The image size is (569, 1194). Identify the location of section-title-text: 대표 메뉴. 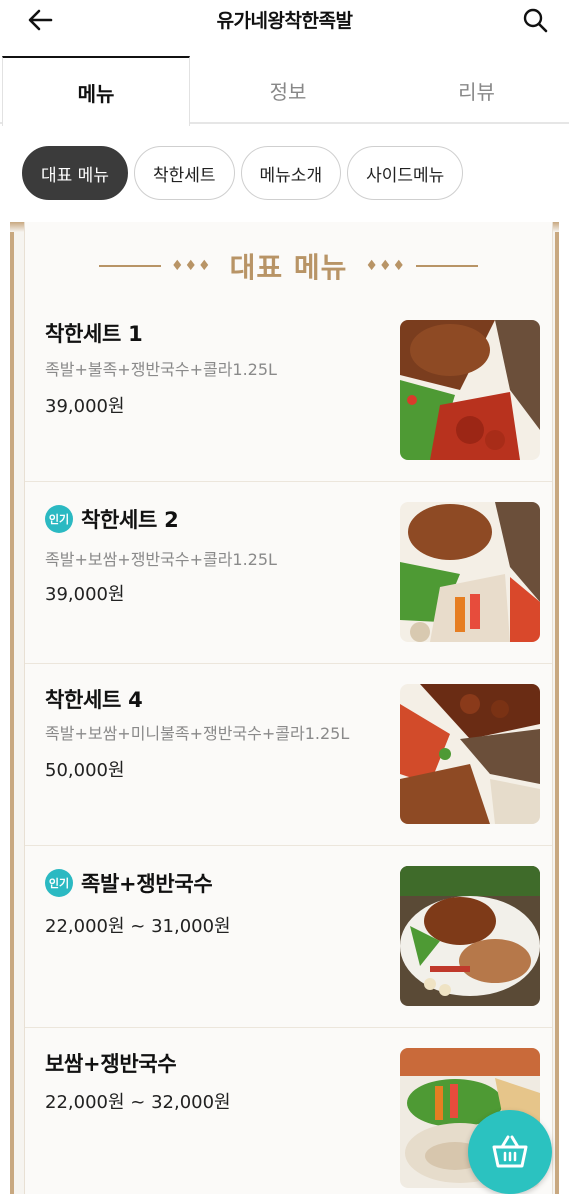
(288, 267).